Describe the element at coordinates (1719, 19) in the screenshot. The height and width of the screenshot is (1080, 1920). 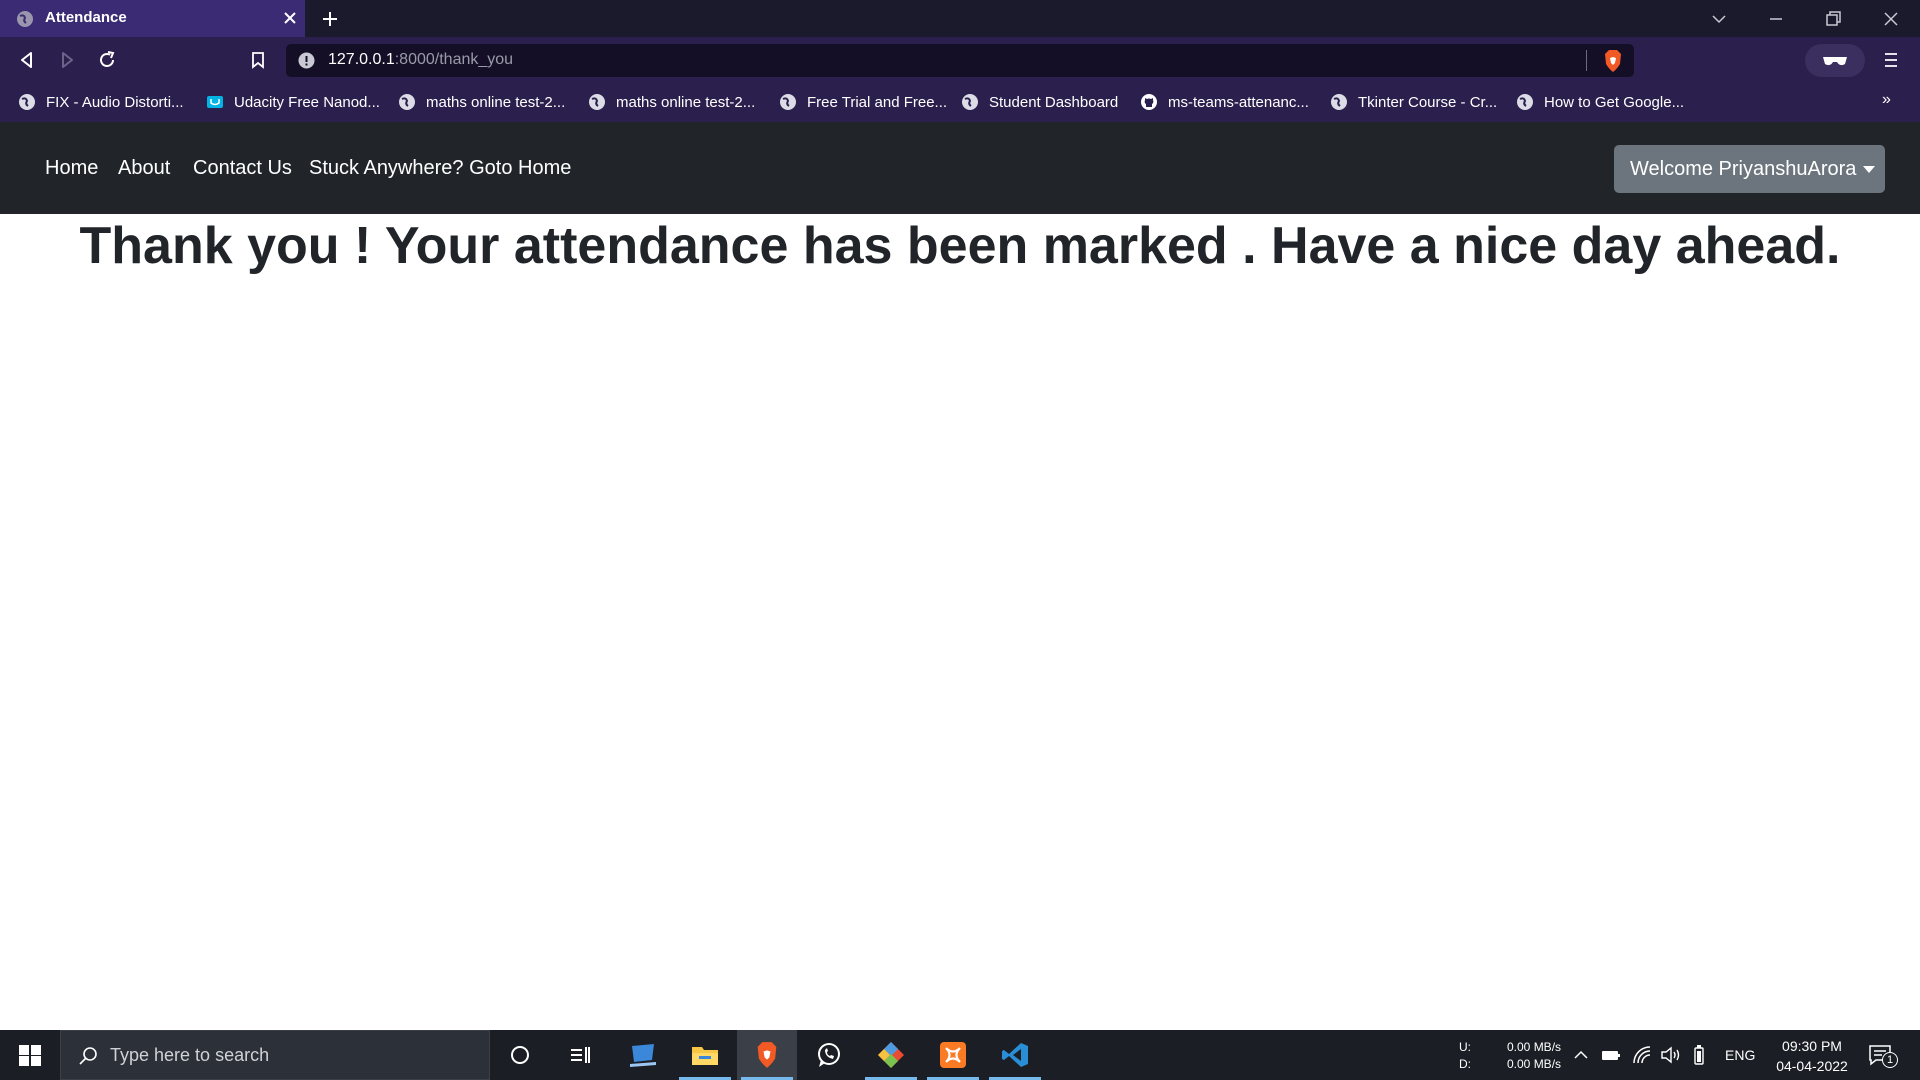
I see `chevron-down-icon` at that location.